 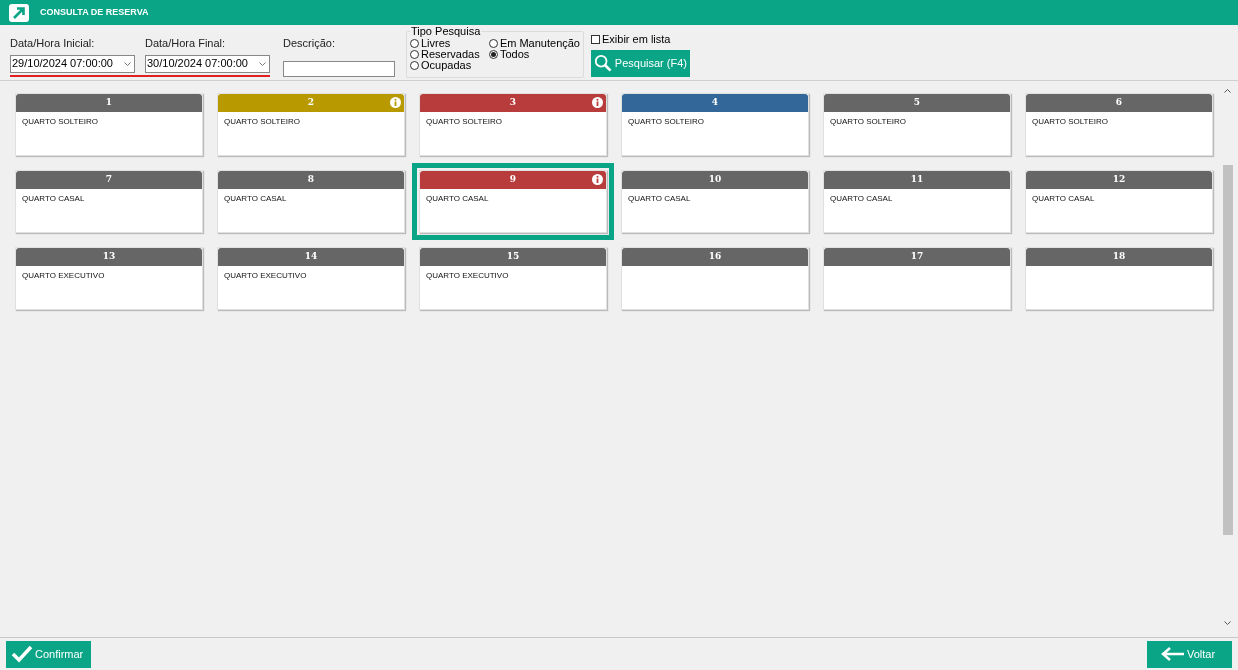 I want to click on room-number: 1, so click(x=109, y=103).